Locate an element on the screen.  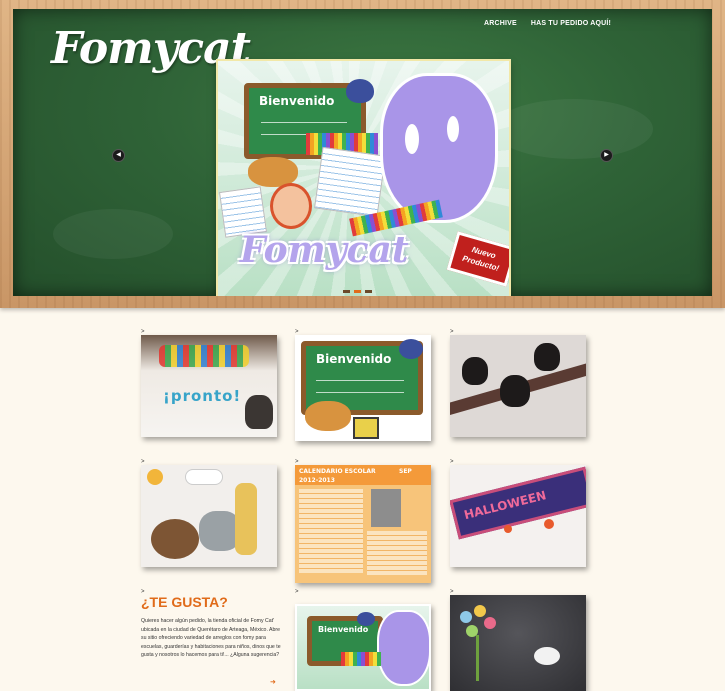
slide-image: Bienvenido Fomycat Nuevo Producto! is located at coordinates (363, 178).